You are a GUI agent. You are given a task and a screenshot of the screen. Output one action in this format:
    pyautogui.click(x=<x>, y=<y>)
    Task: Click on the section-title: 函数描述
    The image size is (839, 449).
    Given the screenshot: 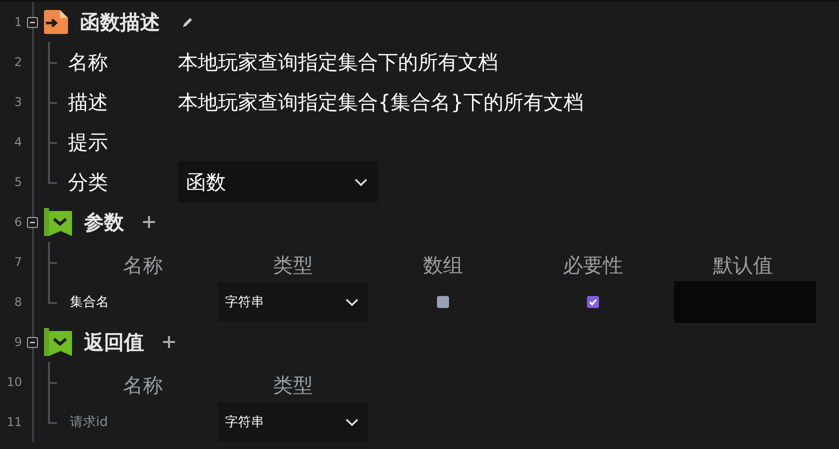 What is the action you would take?
    pyautogui.click(x=120, y=22)
    